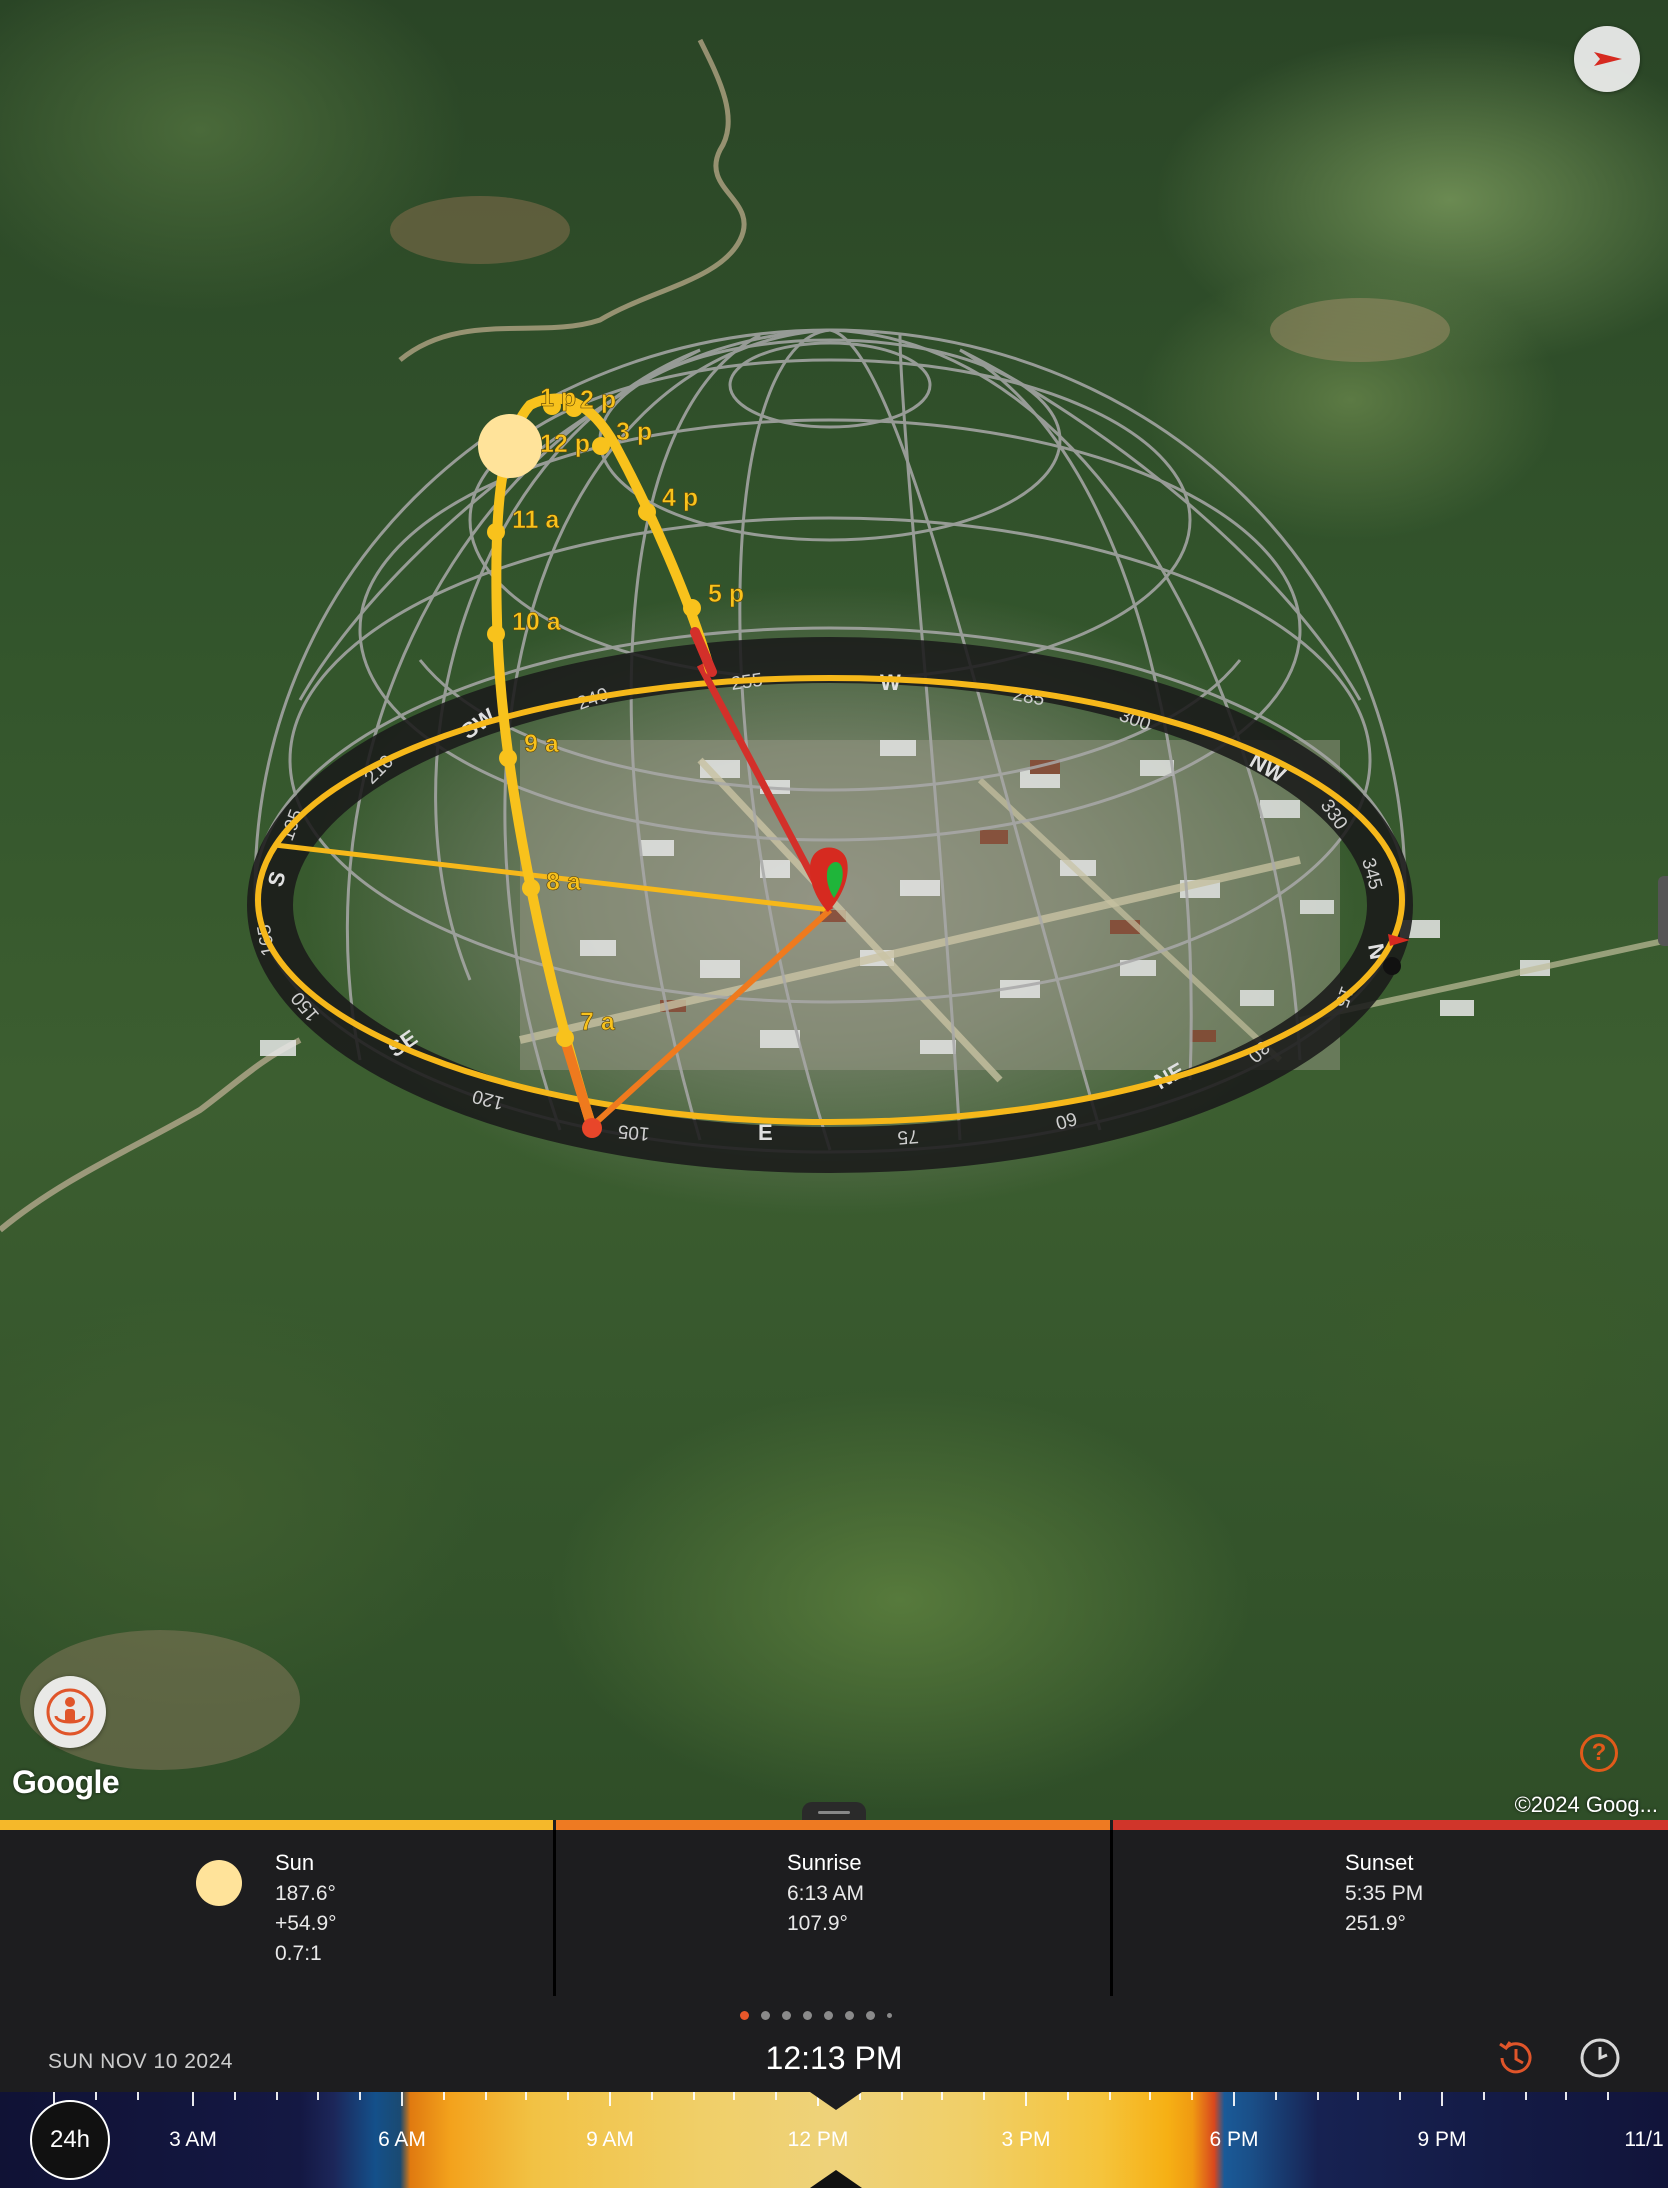 Image resolution: width=1668 pixels, height=2188 pixels. I want to click on hour-label: 2 p, so click(598, 400).